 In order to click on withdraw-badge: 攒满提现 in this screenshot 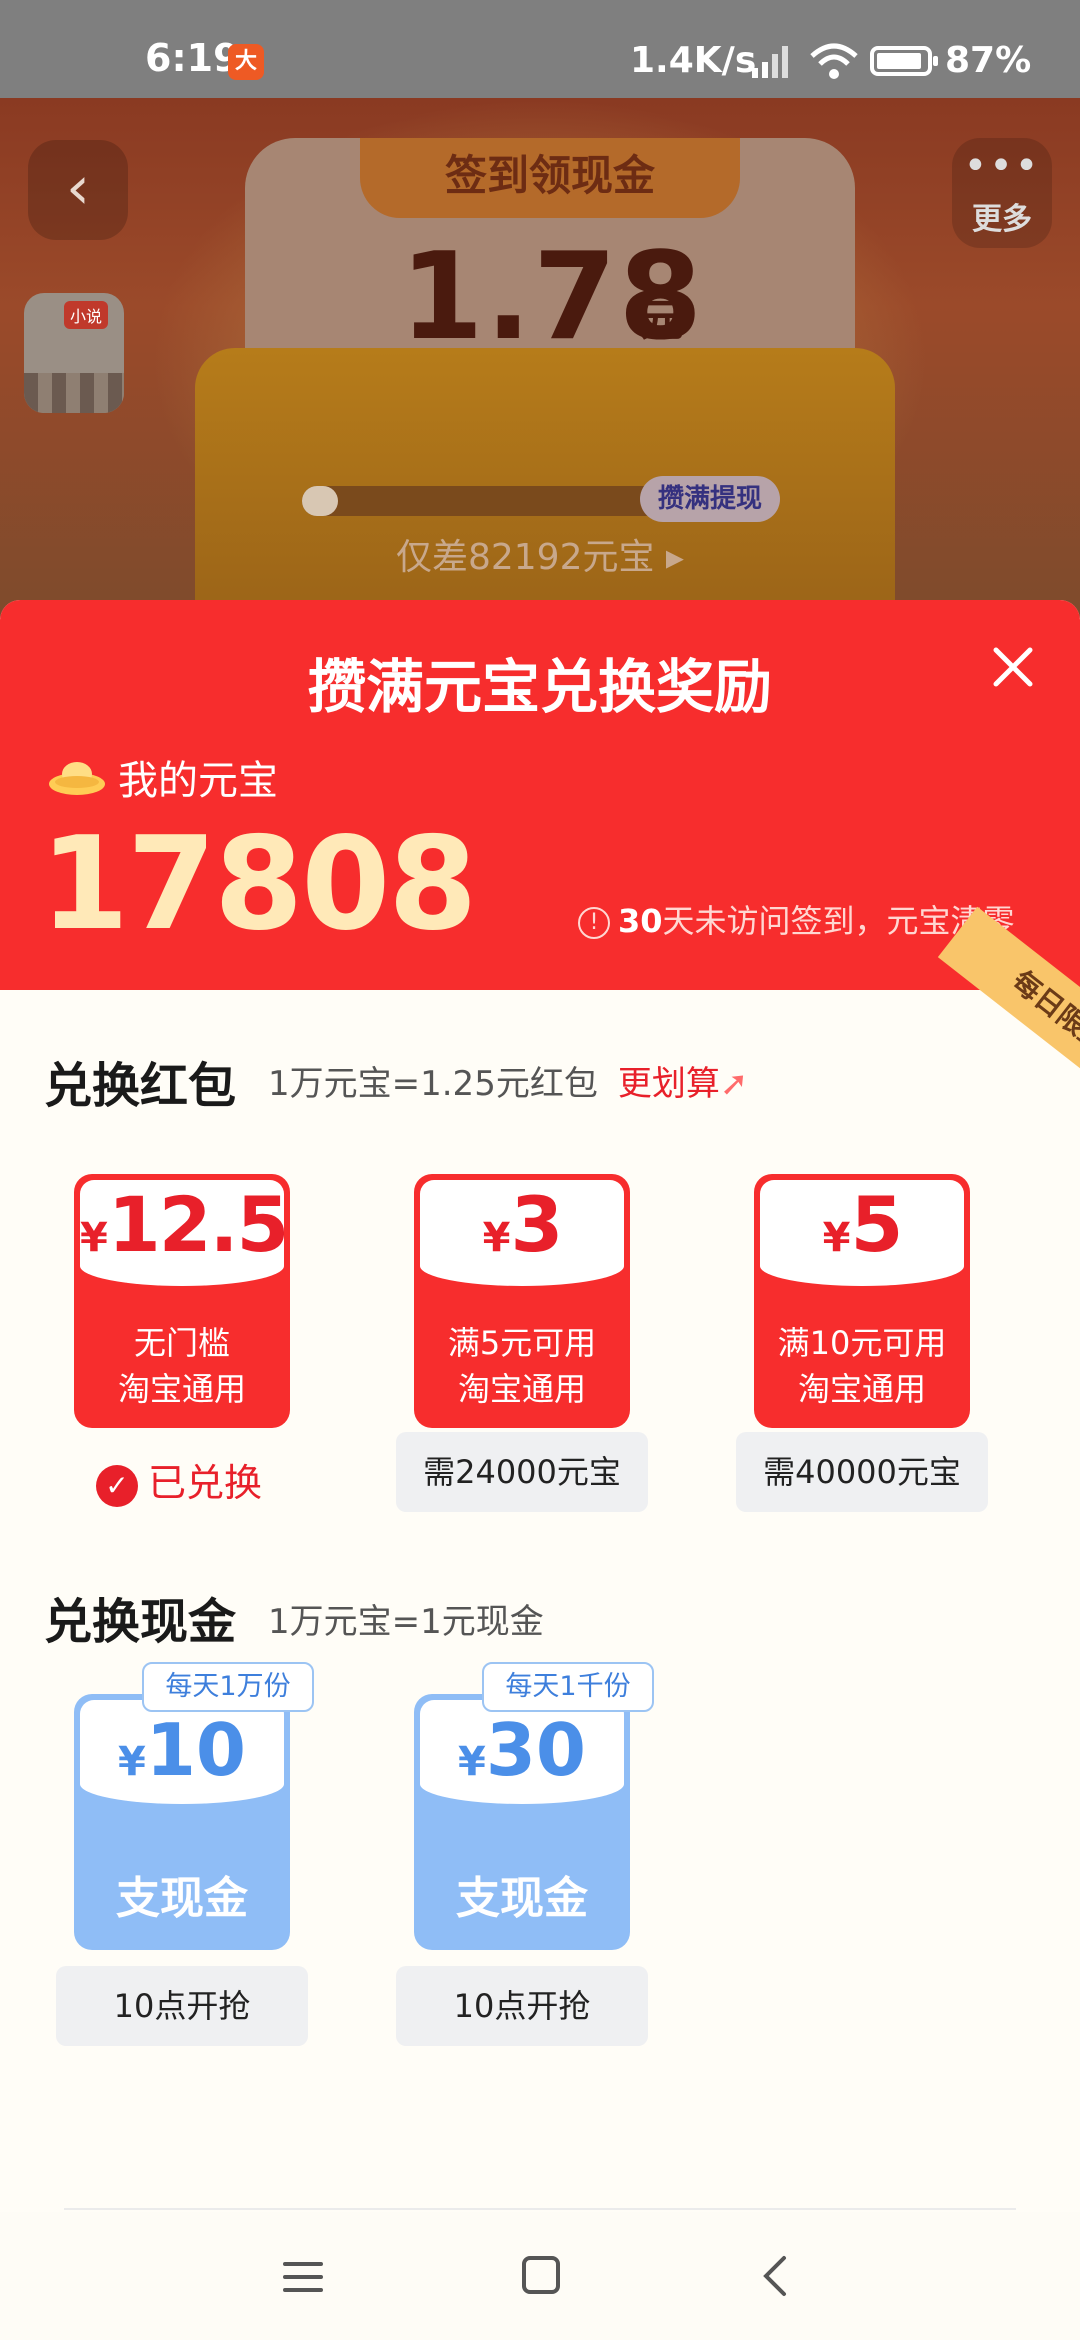, I will do `click(710, 499)`.